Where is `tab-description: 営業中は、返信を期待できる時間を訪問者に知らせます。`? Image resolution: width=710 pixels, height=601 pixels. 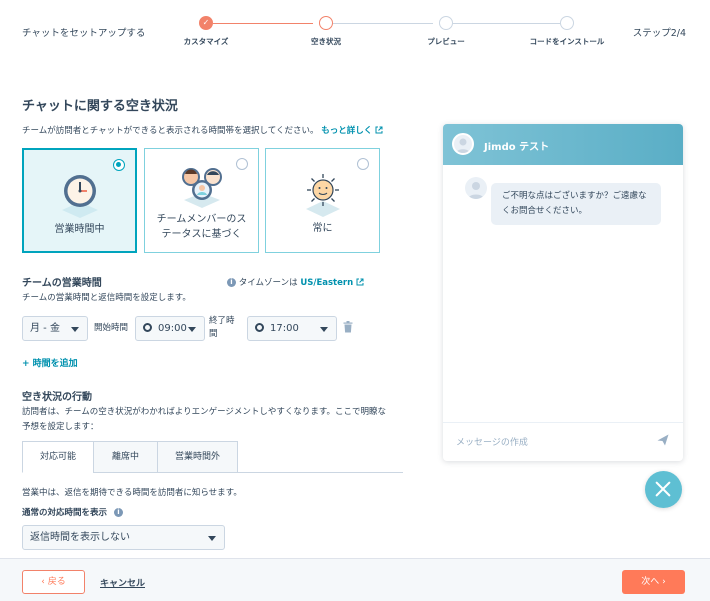 tab-description: 営業中は、返信を期待できる時間を訪問者に知らせます。 is located at coordinates (132, 493).